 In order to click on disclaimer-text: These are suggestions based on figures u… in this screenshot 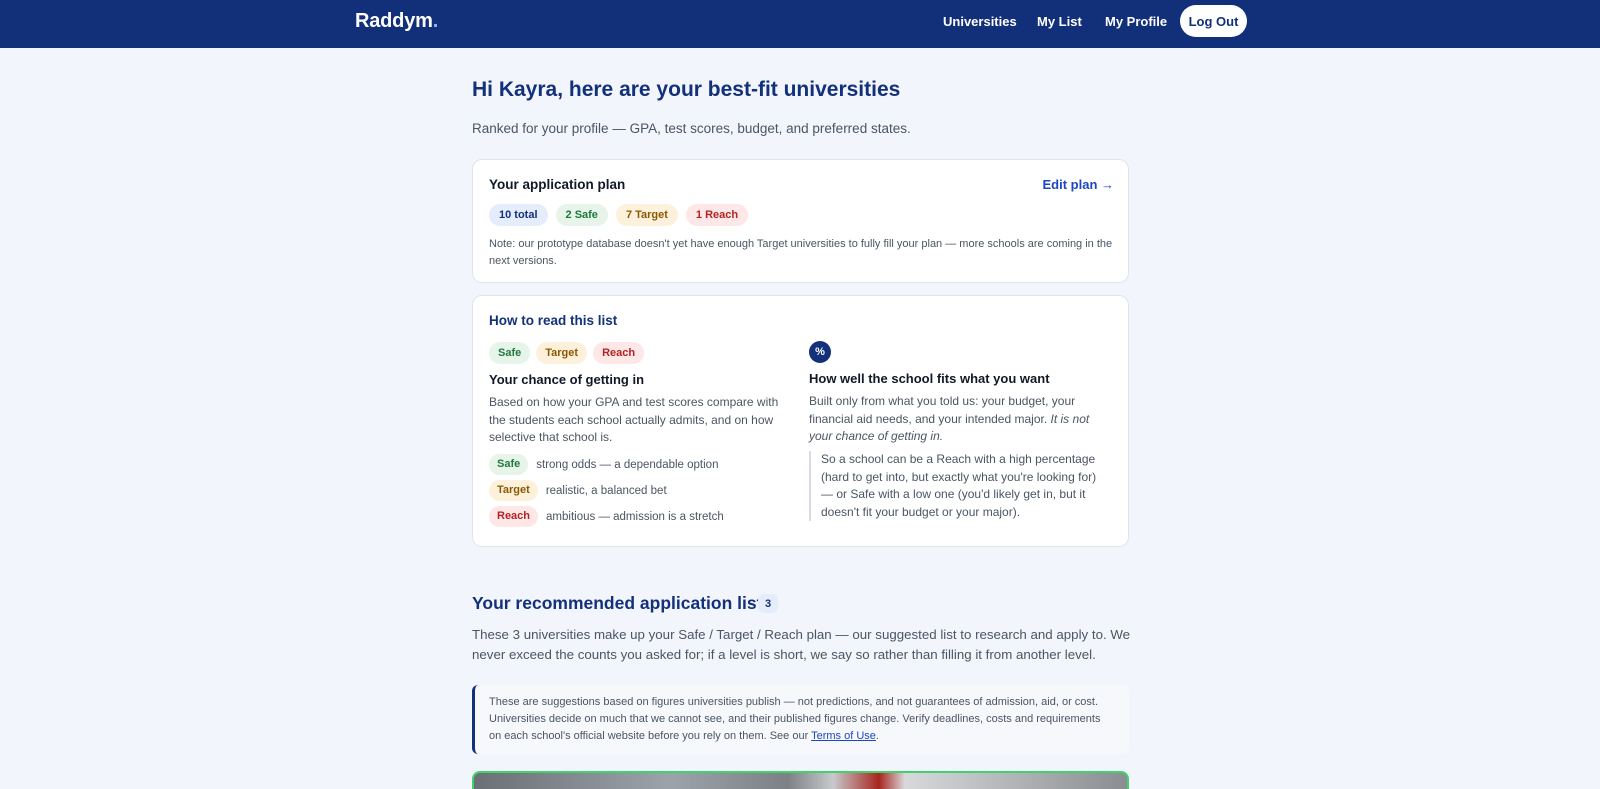, I will do `click(795, 719)`.